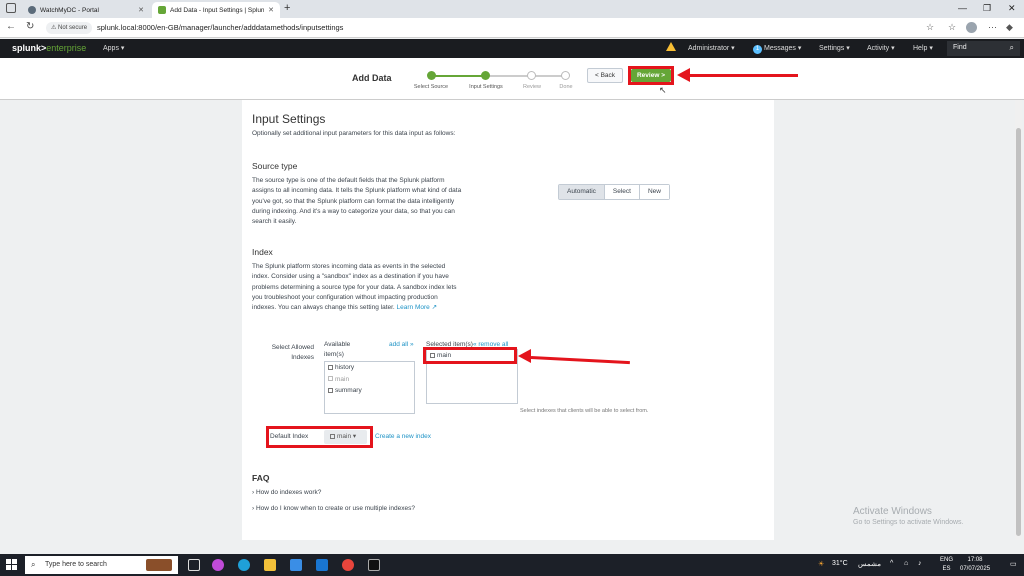 The height and width of the screenshot is (576, 1024). I want to click on copilot-app-icon, so click(218, 565).